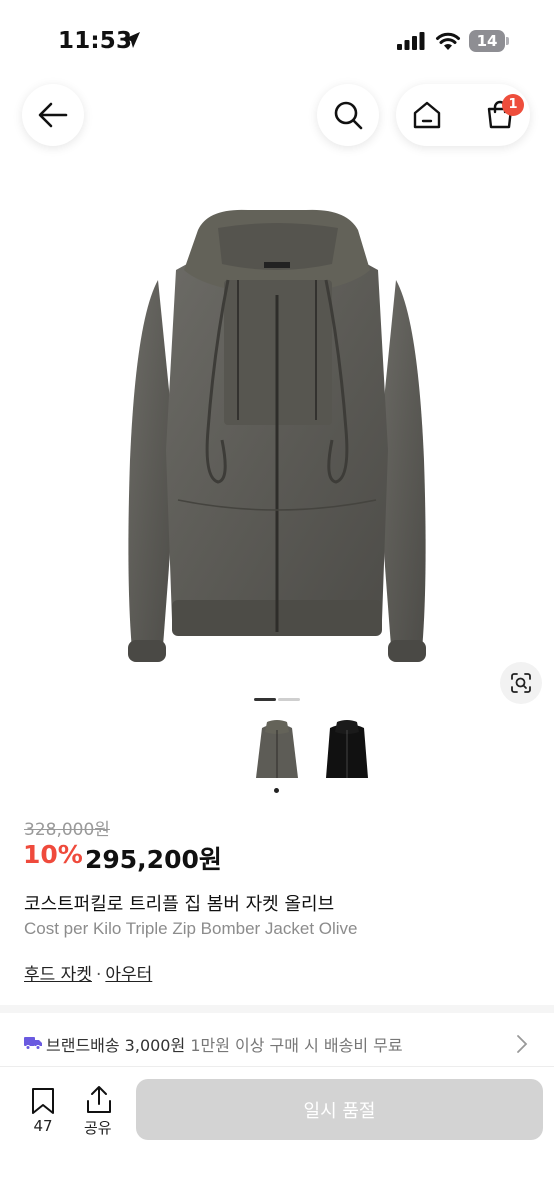 This screenshot has height=1200, width=554. I want to click on home-button, so click(427, 115).